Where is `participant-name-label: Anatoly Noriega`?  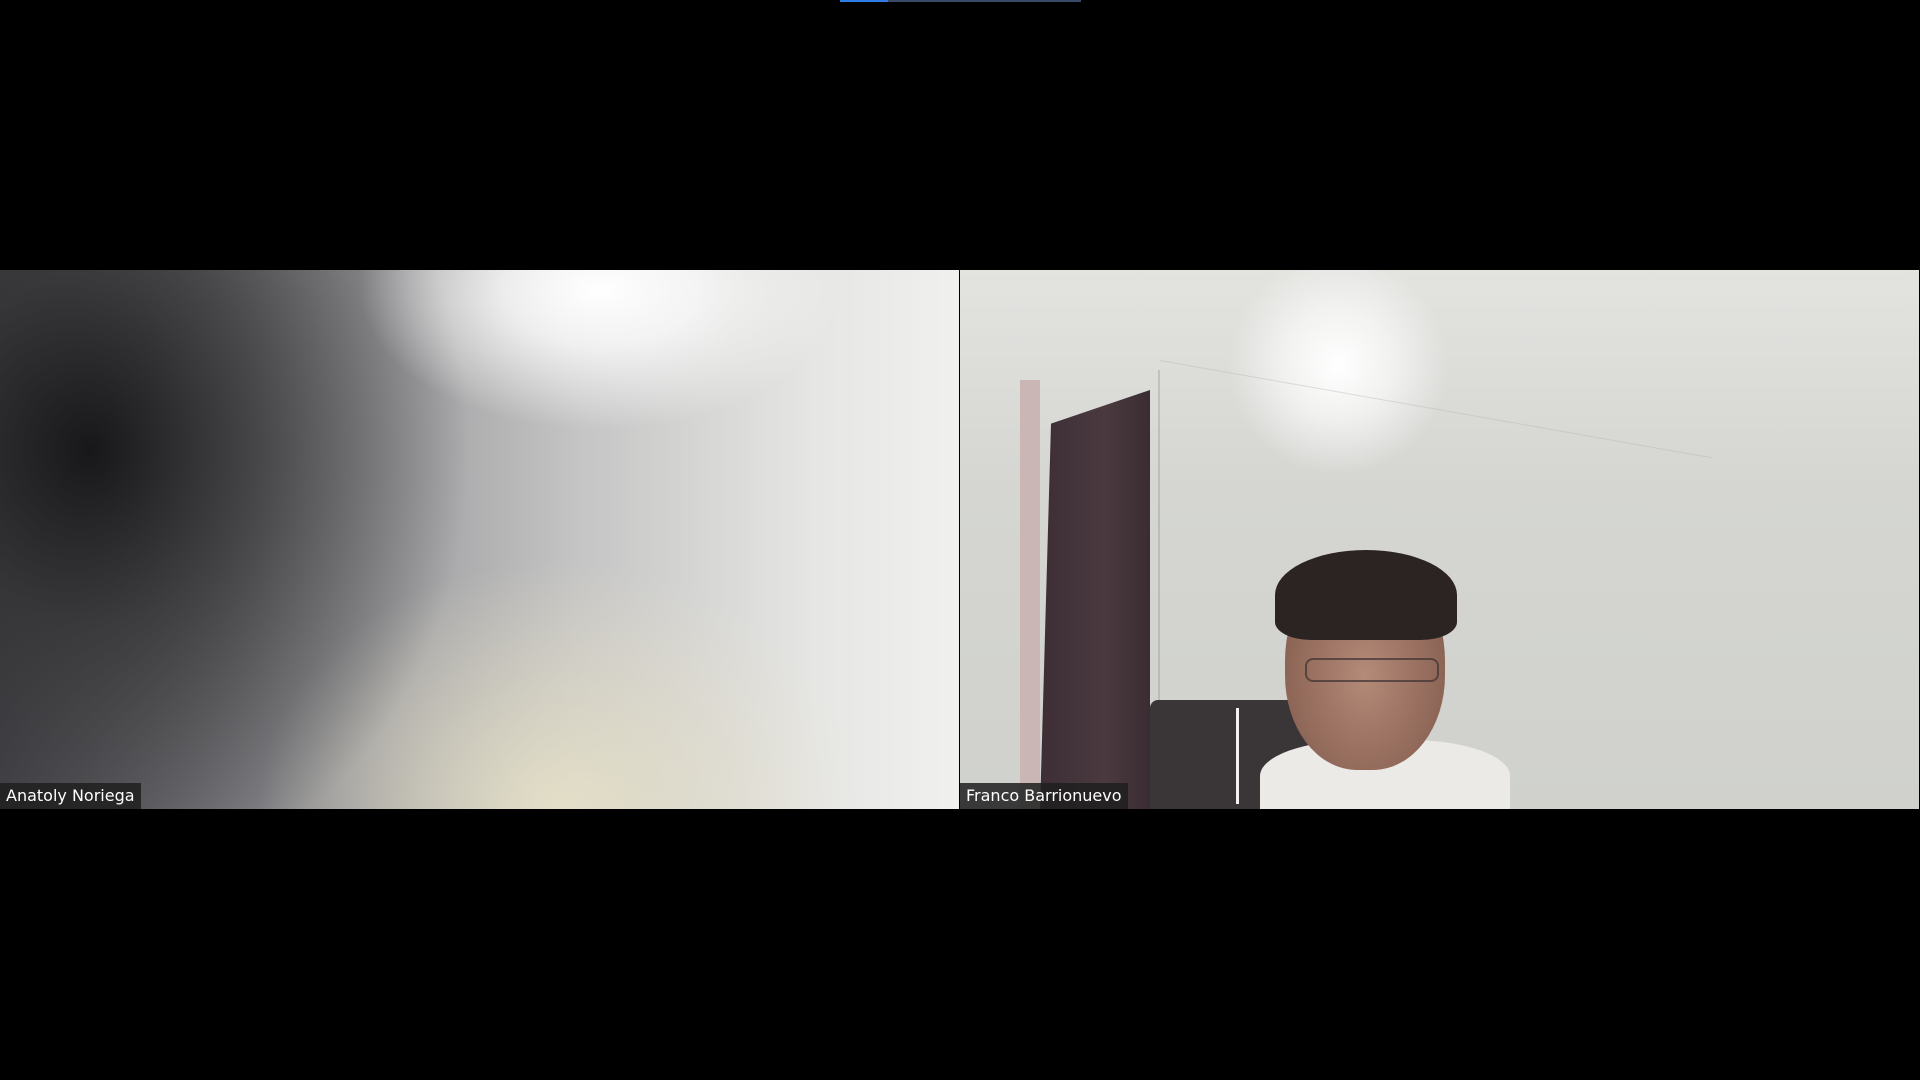
participant-name-label: Anatoly Noriega is located at coordinates (70, 796).